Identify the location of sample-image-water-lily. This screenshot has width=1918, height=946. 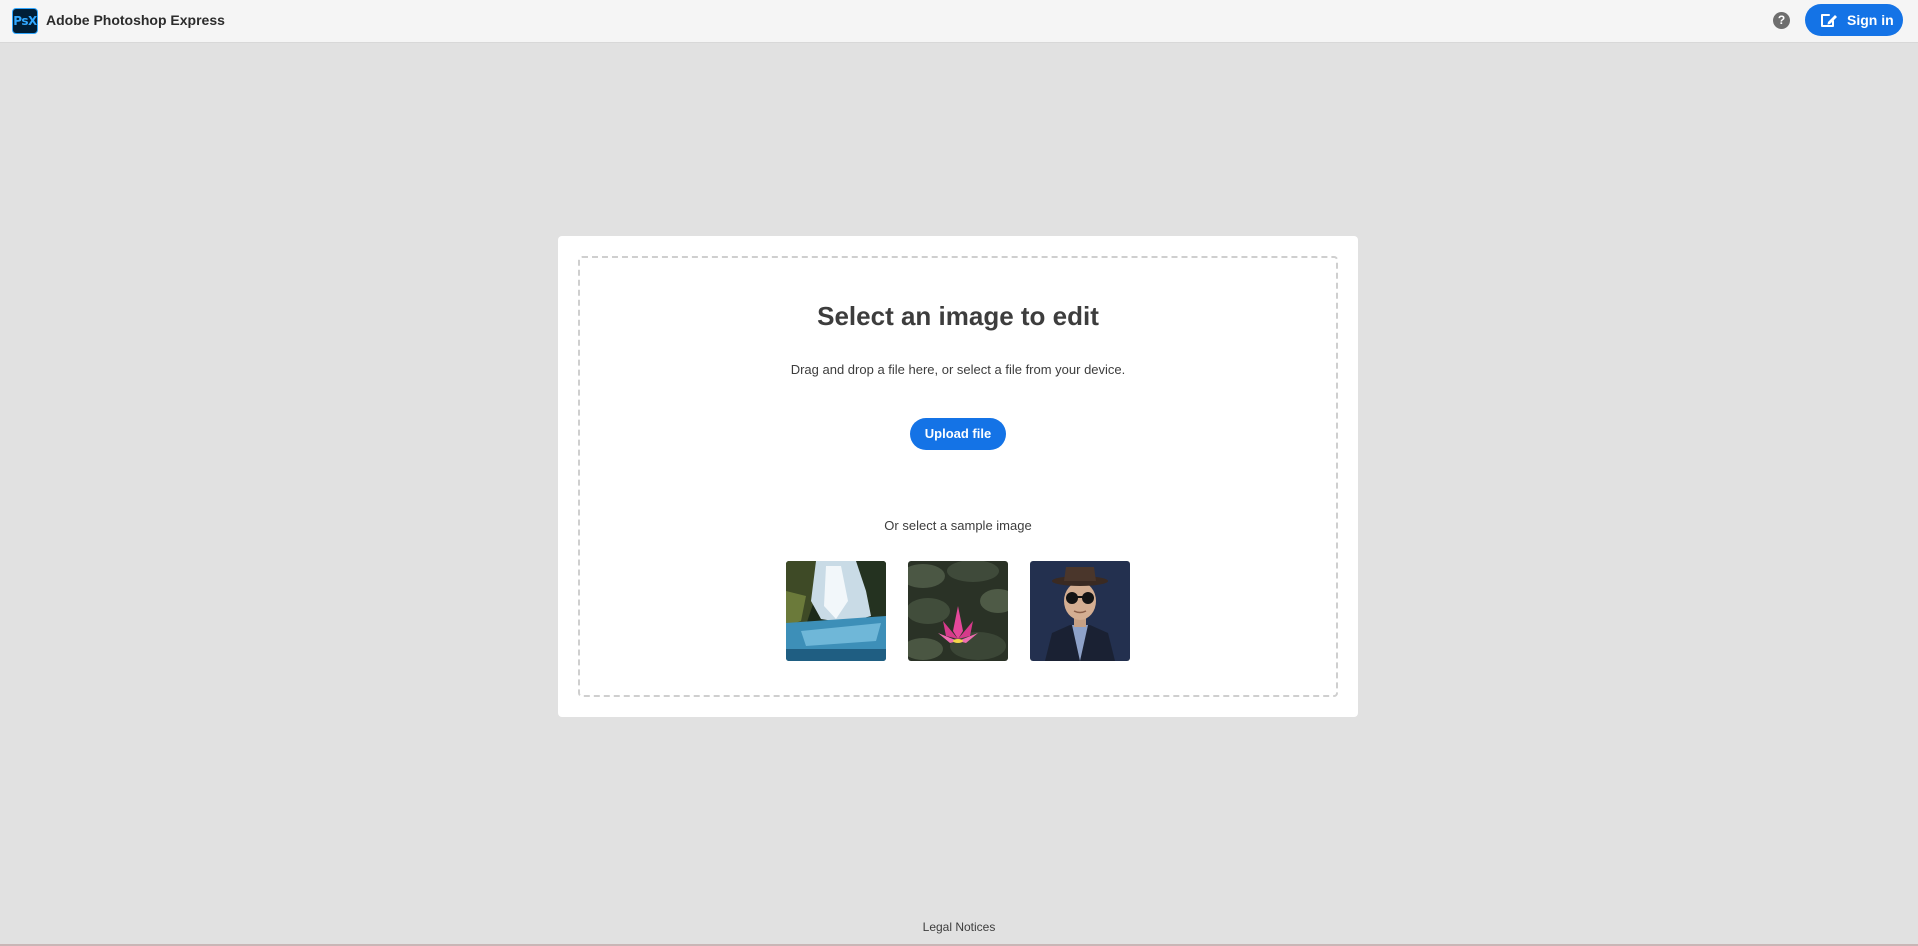
(958, 611).